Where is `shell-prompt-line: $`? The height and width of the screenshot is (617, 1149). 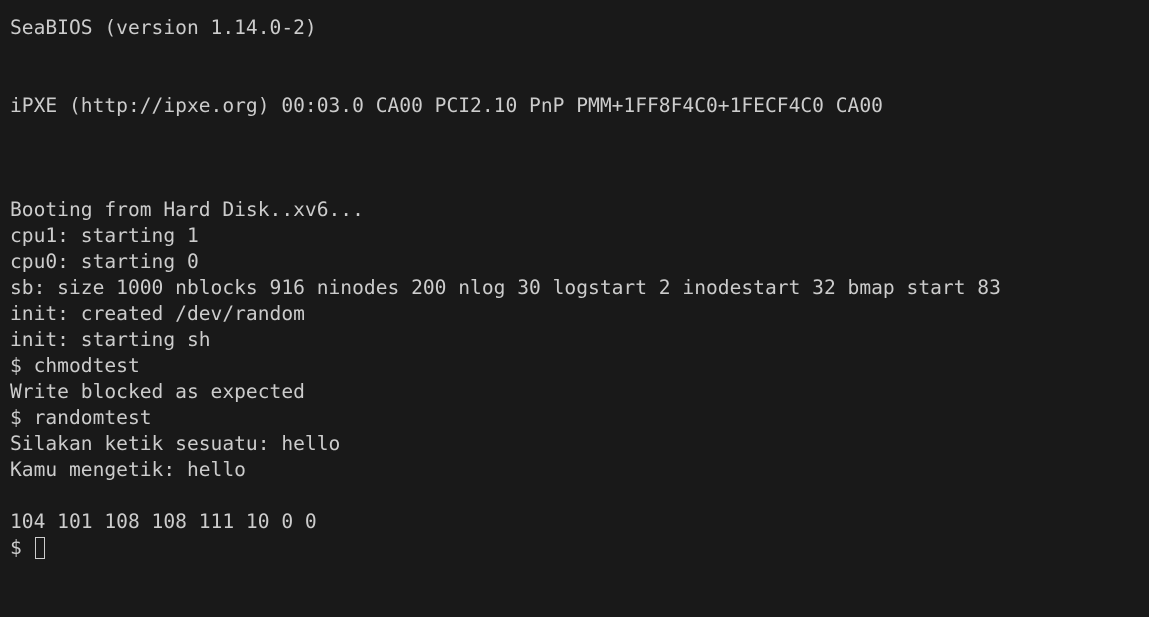 shell-prompt-line: $ is located at coordinates (27, 548).